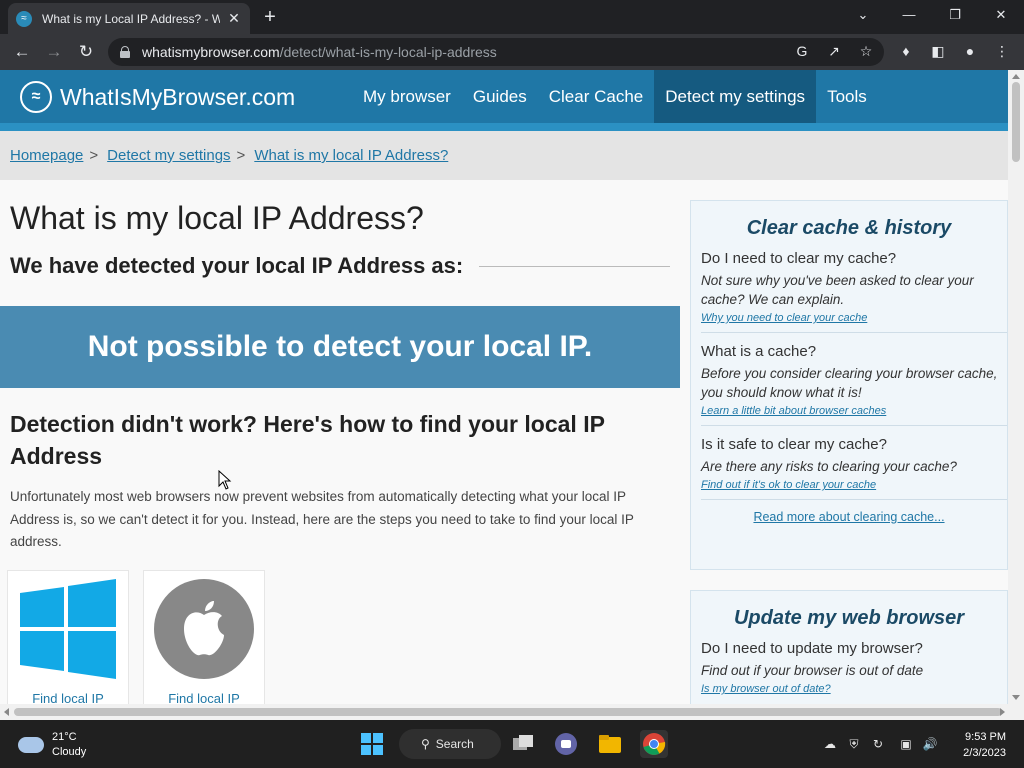  I want to click on bookmark-star-icon: ☆, so click(866, 51).